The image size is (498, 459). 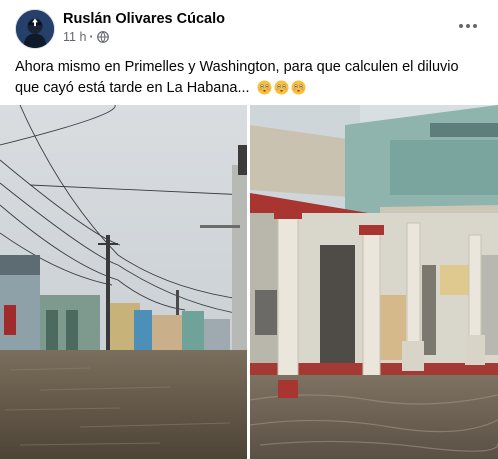 What do you see at coordinates (461, 26) in the screenshot?
I see `more-options-icon` at bounding box center [461, 26].